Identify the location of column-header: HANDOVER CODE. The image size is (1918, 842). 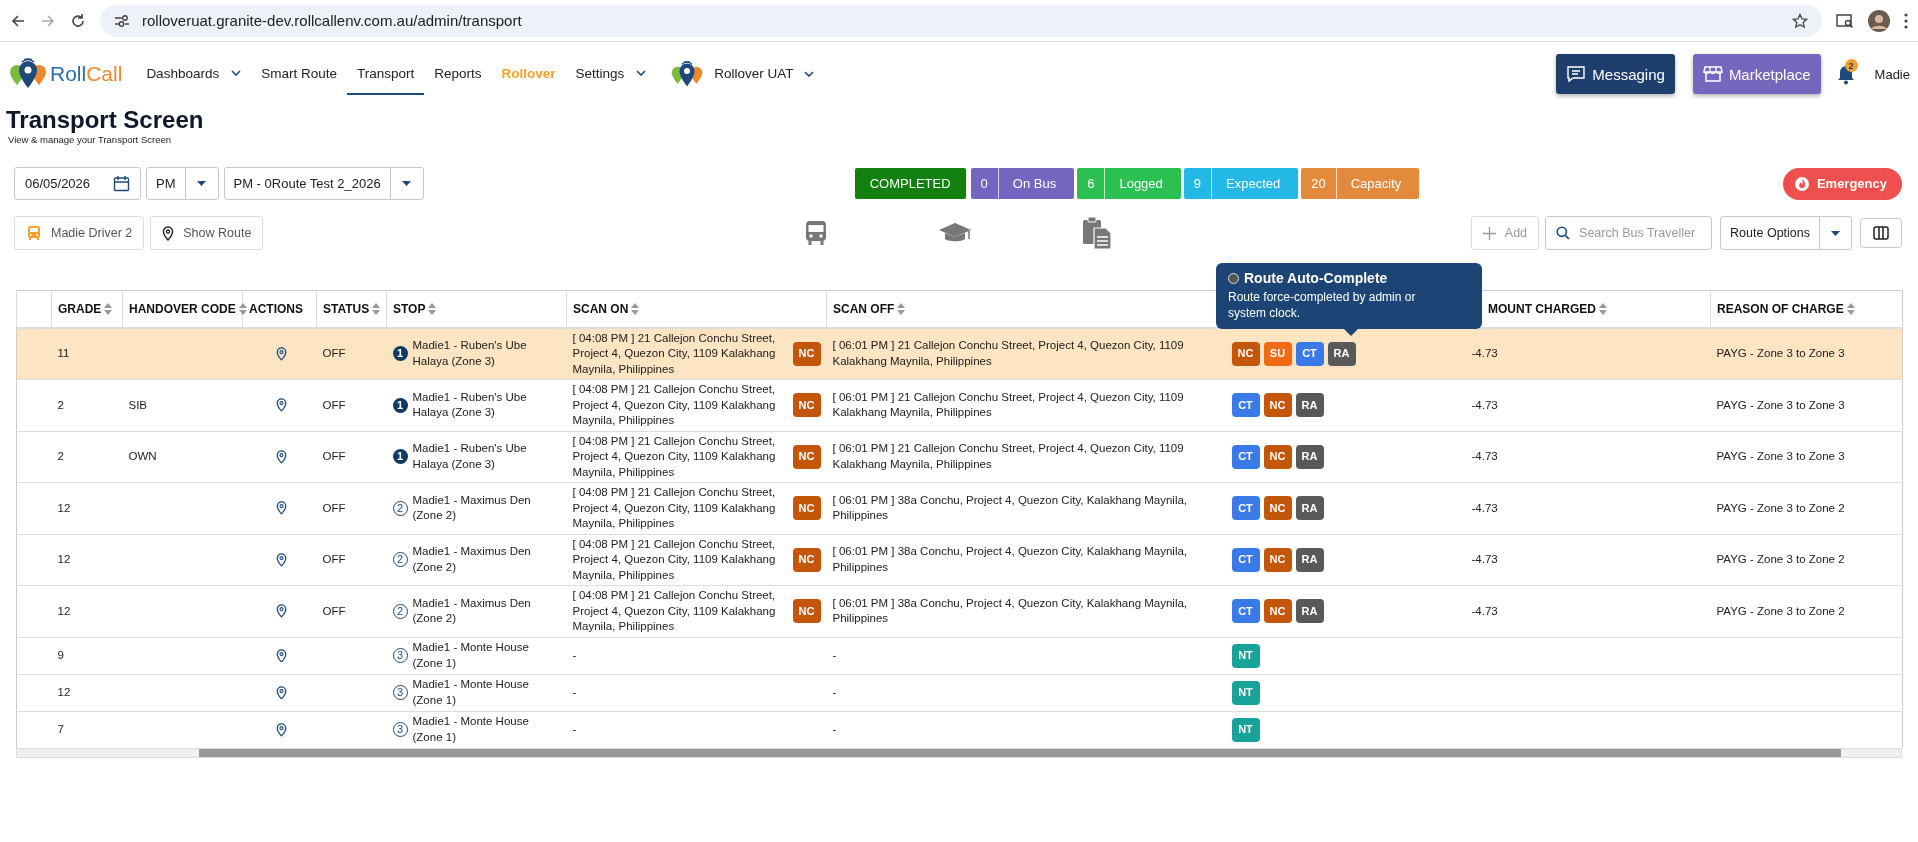
(182, 308).